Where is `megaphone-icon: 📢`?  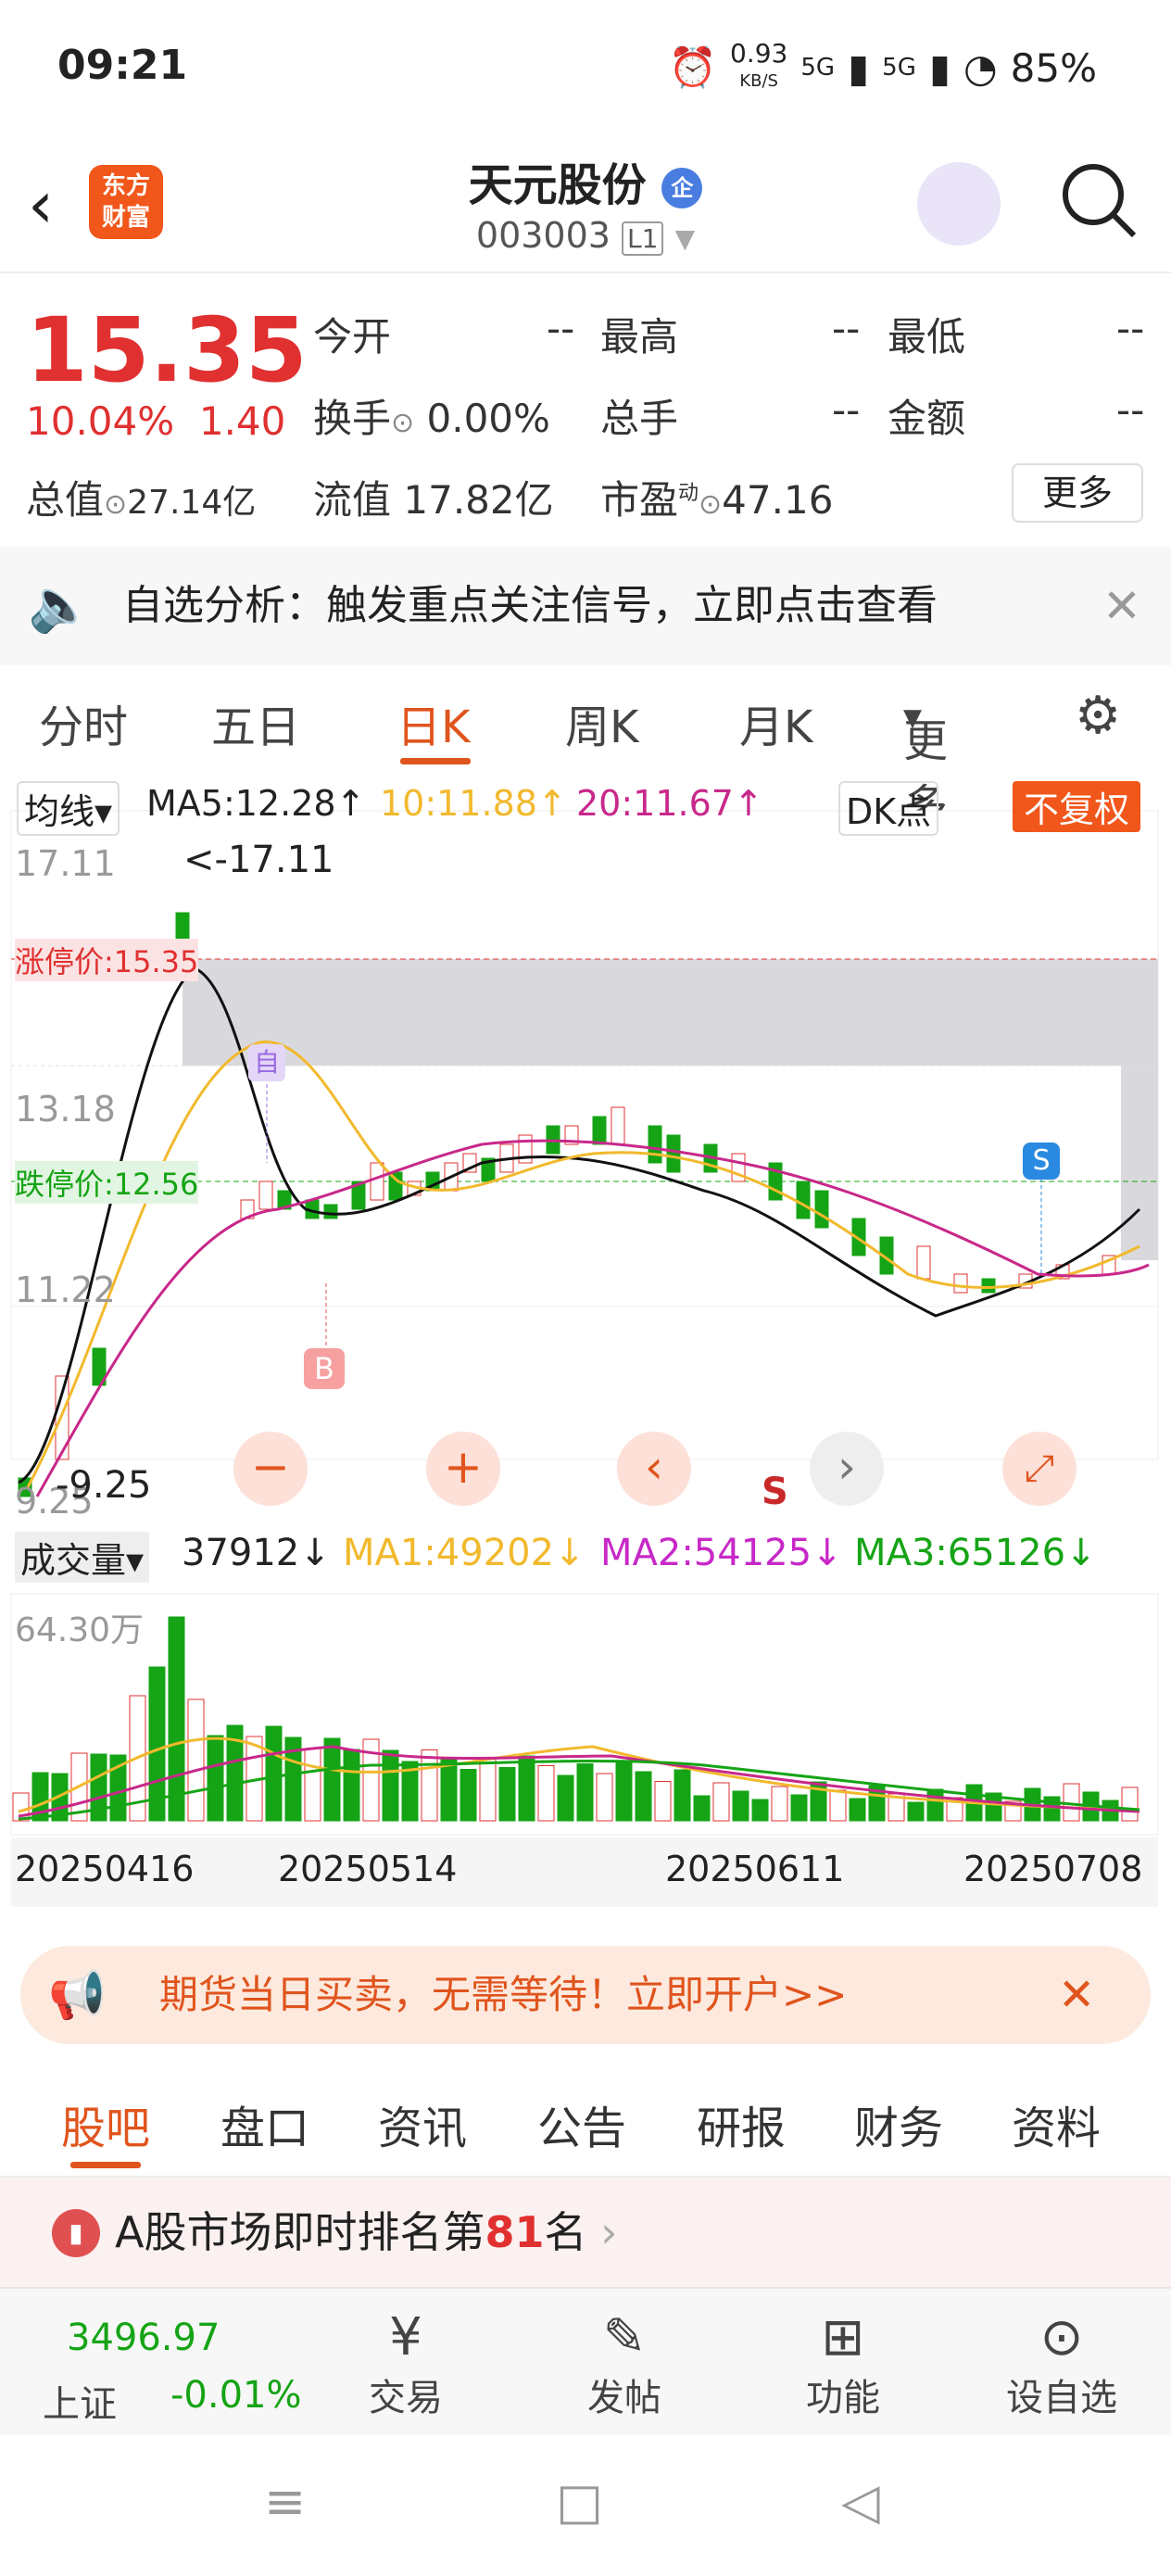
megaphone-icon: 📢 is located at coordinates (78, 1995).